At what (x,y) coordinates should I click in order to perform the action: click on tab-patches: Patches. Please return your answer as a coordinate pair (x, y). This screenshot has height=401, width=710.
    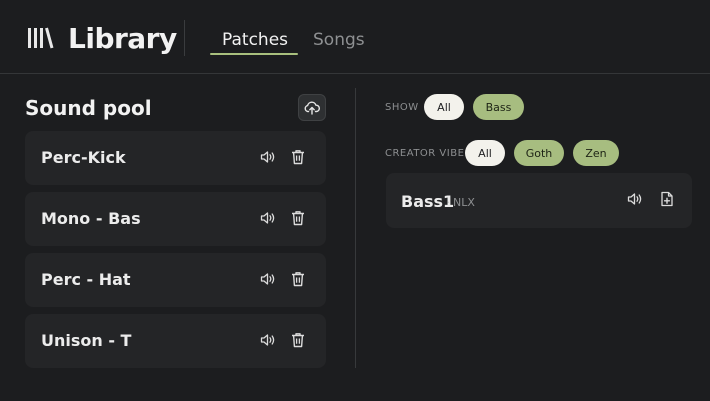
    Looking at the image, I should click on (255, 40).